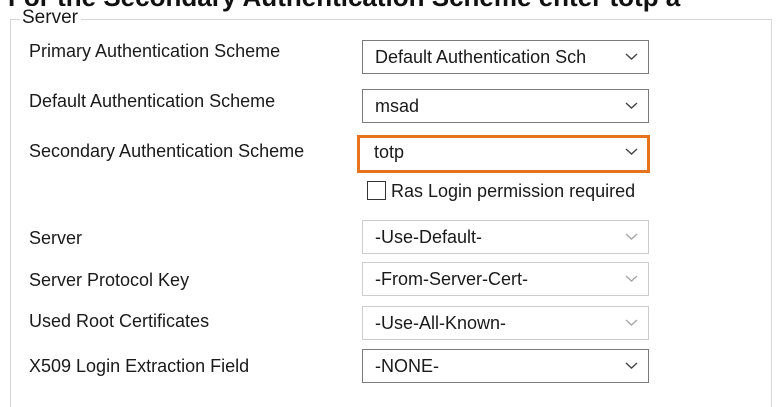 The image size is (781, 407). What do you see at coordinates (152, 101) in the screenshot?
I see `default-auth-label: Default Authentication Scheme` at bounding box center [152, 101].